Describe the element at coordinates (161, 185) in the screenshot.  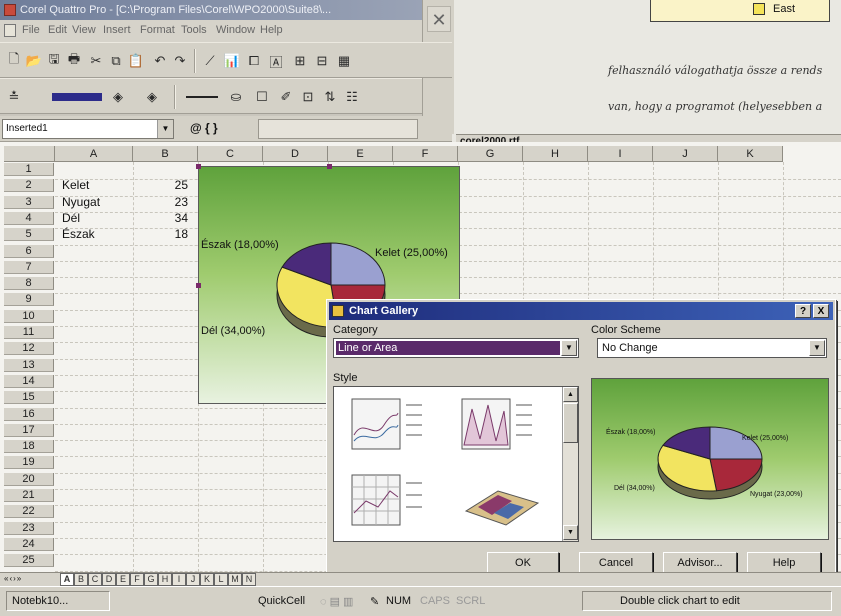
I see `cell-value: 25` at that location.